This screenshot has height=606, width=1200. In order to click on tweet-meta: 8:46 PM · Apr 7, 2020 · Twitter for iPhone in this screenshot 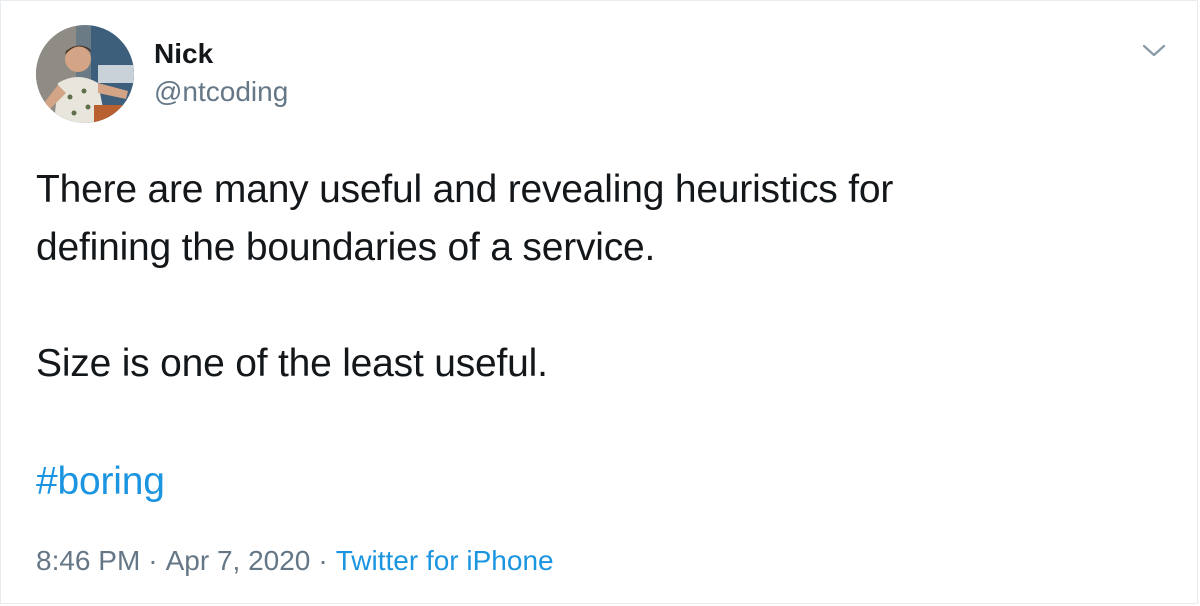, I will do `click(295, 561)`.